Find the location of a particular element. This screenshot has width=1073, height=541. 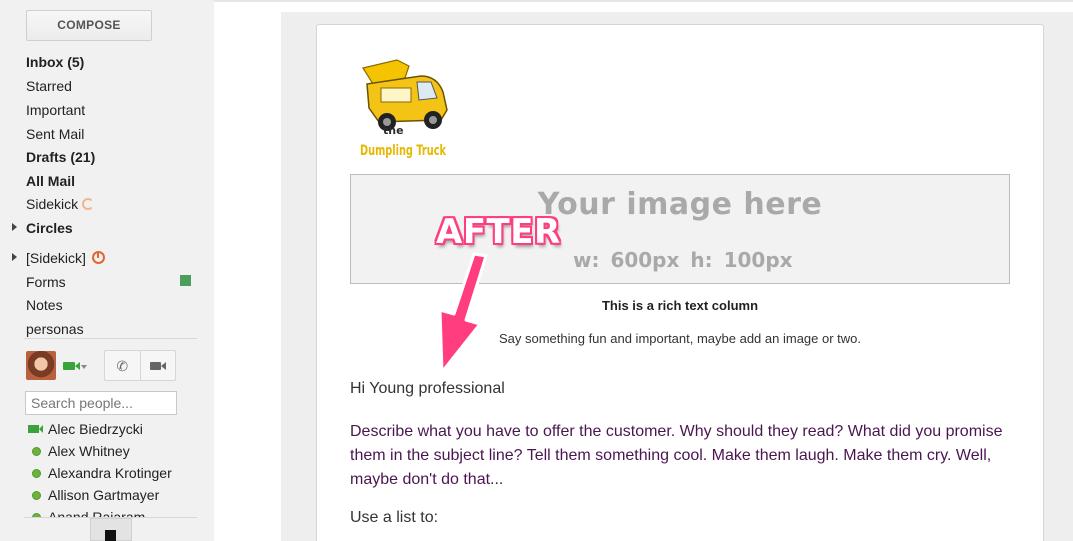

nav-forms: Forms is located at coordinates (46, 282).